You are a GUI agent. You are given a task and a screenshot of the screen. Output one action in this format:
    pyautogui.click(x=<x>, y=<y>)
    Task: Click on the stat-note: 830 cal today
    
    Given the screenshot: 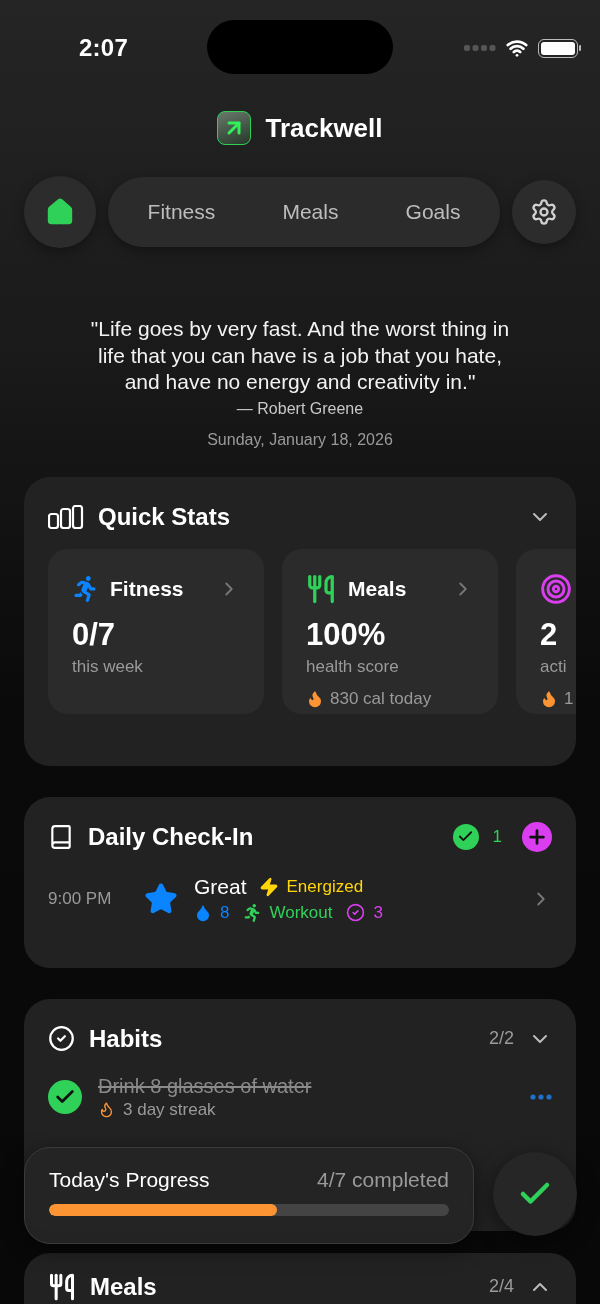 What is the action you would take?
    pyautogui.click(x=381, y=698)
    